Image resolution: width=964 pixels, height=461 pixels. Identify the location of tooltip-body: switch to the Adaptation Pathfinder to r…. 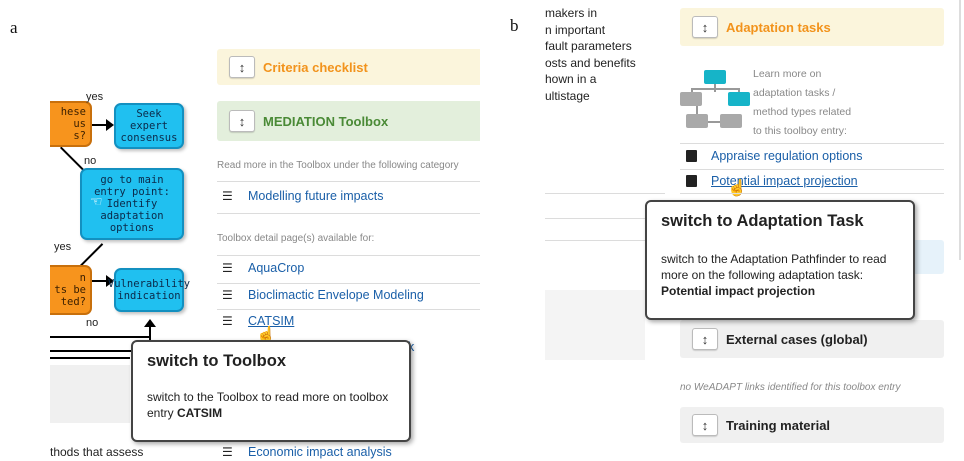
(780, 275).